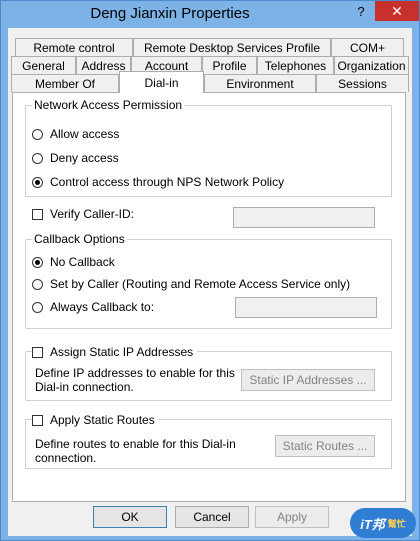  Describe the element at coordinates (130, 517) in the screenshot. I see `ok-button: OK` at that location.